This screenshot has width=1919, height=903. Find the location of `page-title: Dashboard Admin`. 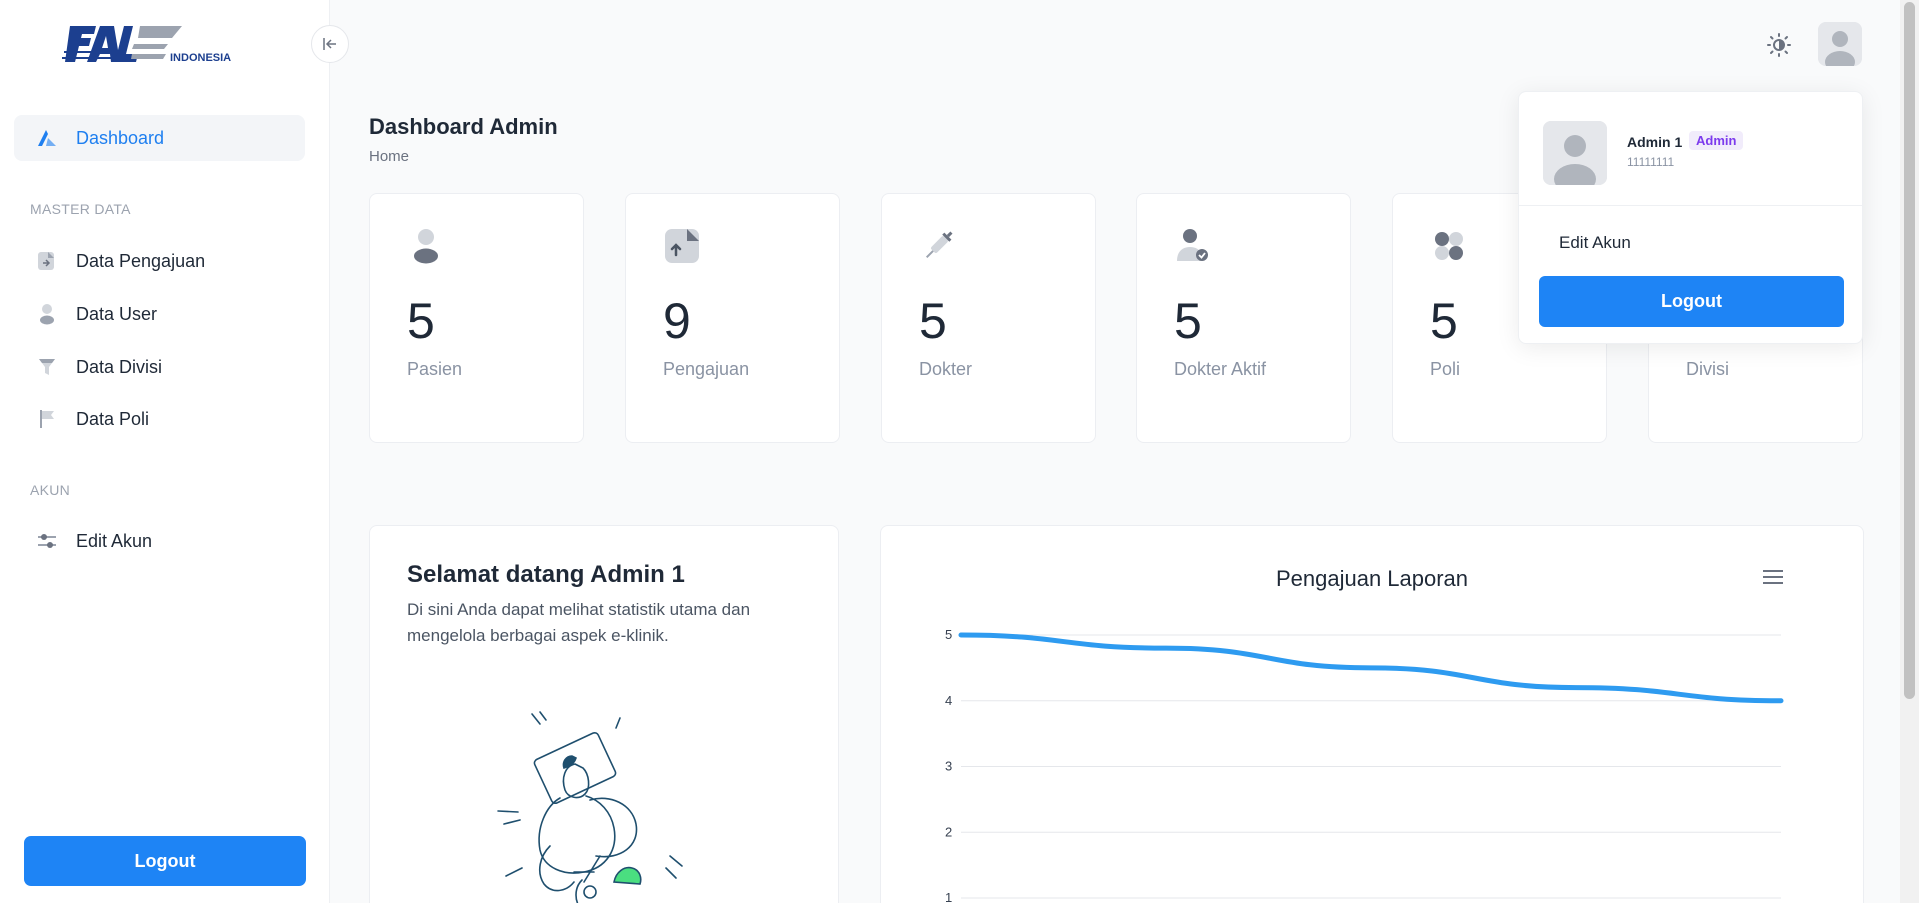

page-title: Dashboard Admin is located at coordinates (463, 126).